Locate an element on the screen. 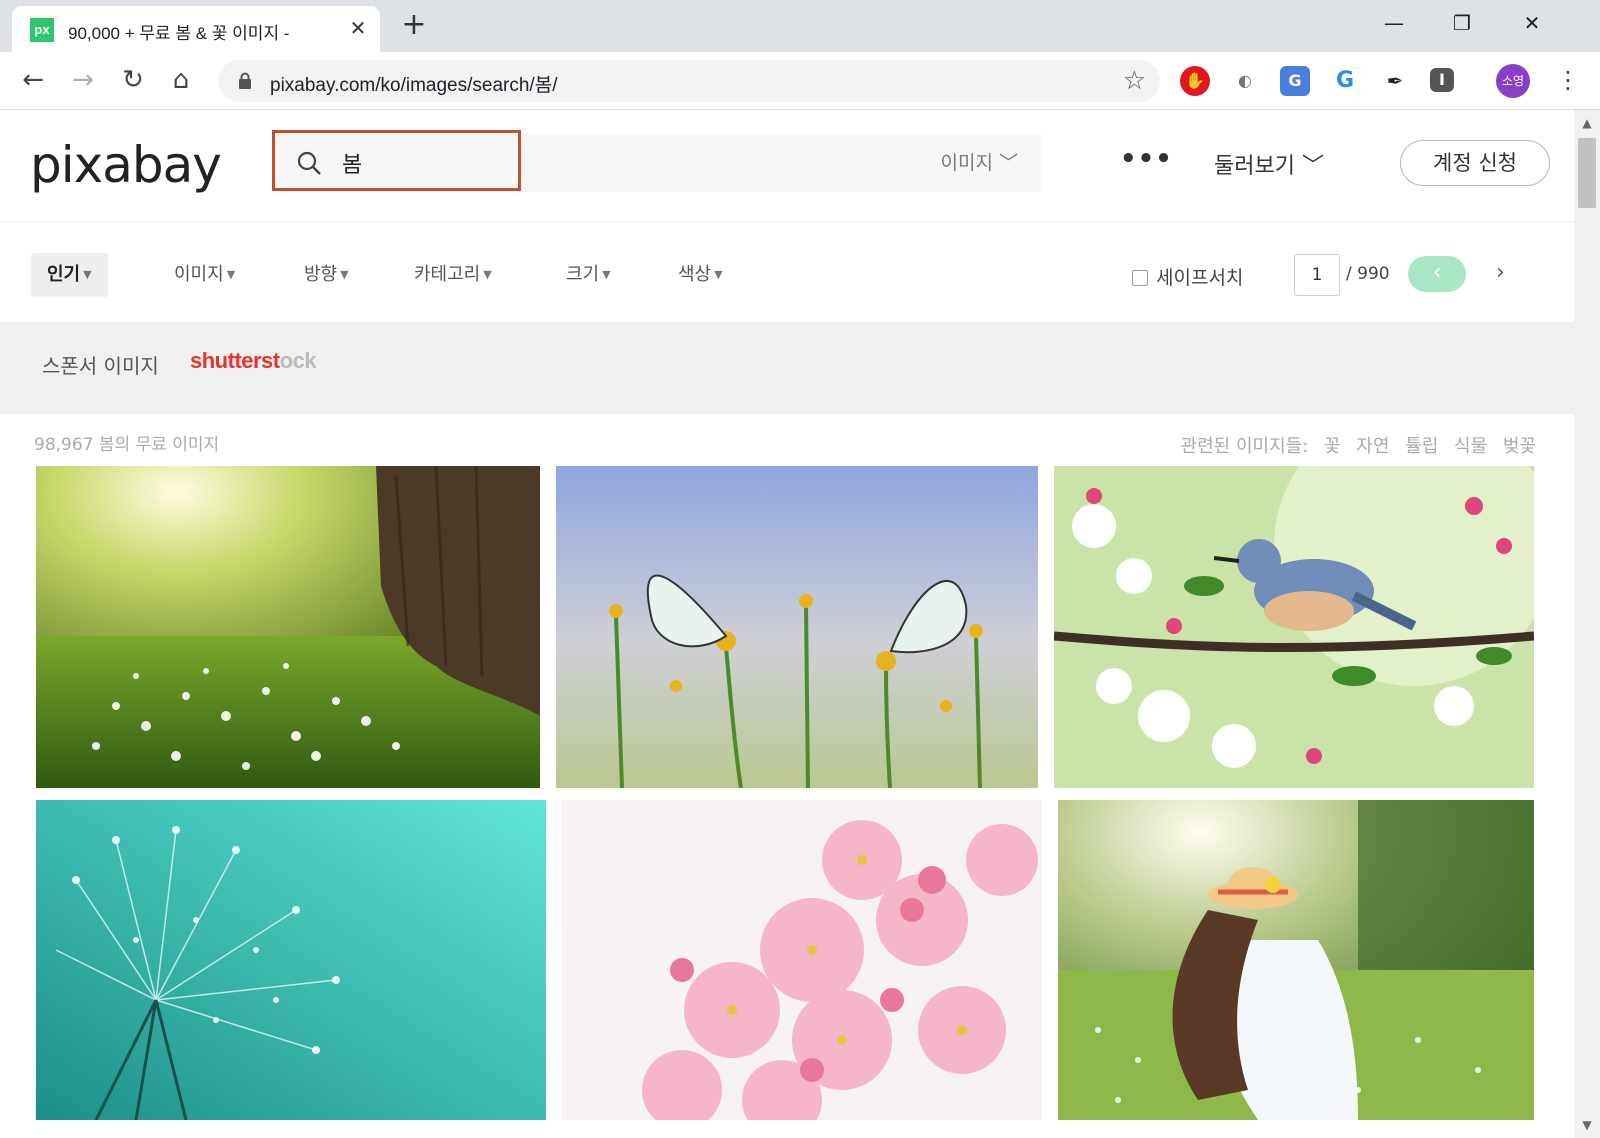 The width and height of the screenshot is (1600, 1138). related-tags: 관련된 이미지들: 꽃 자연 튤립 식물 벚꽃 is located at coordinates (1358, 445).